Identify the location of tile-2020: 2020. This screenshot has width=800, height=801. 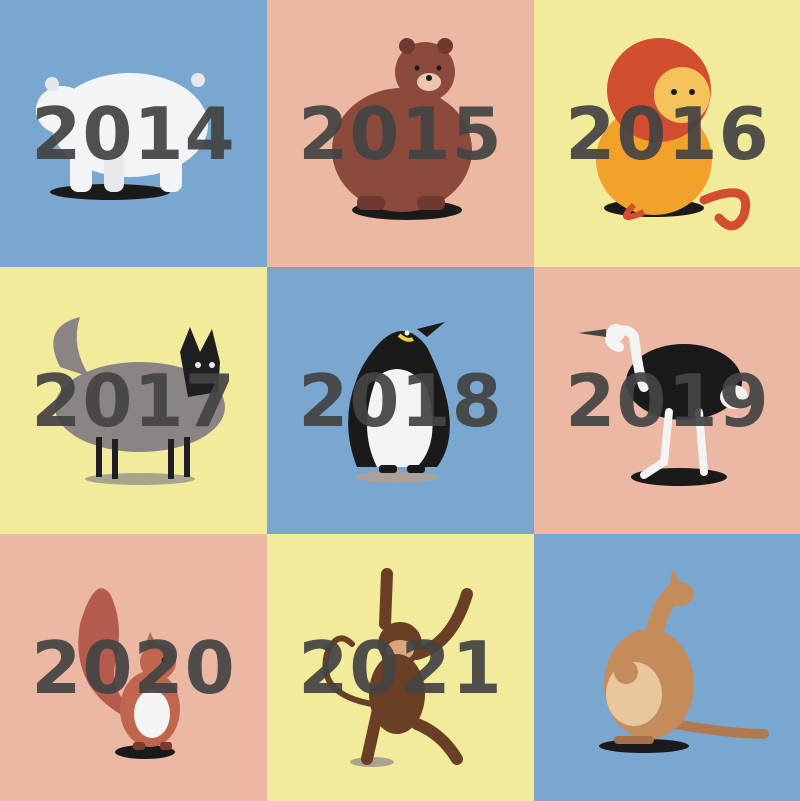
(133, 667).